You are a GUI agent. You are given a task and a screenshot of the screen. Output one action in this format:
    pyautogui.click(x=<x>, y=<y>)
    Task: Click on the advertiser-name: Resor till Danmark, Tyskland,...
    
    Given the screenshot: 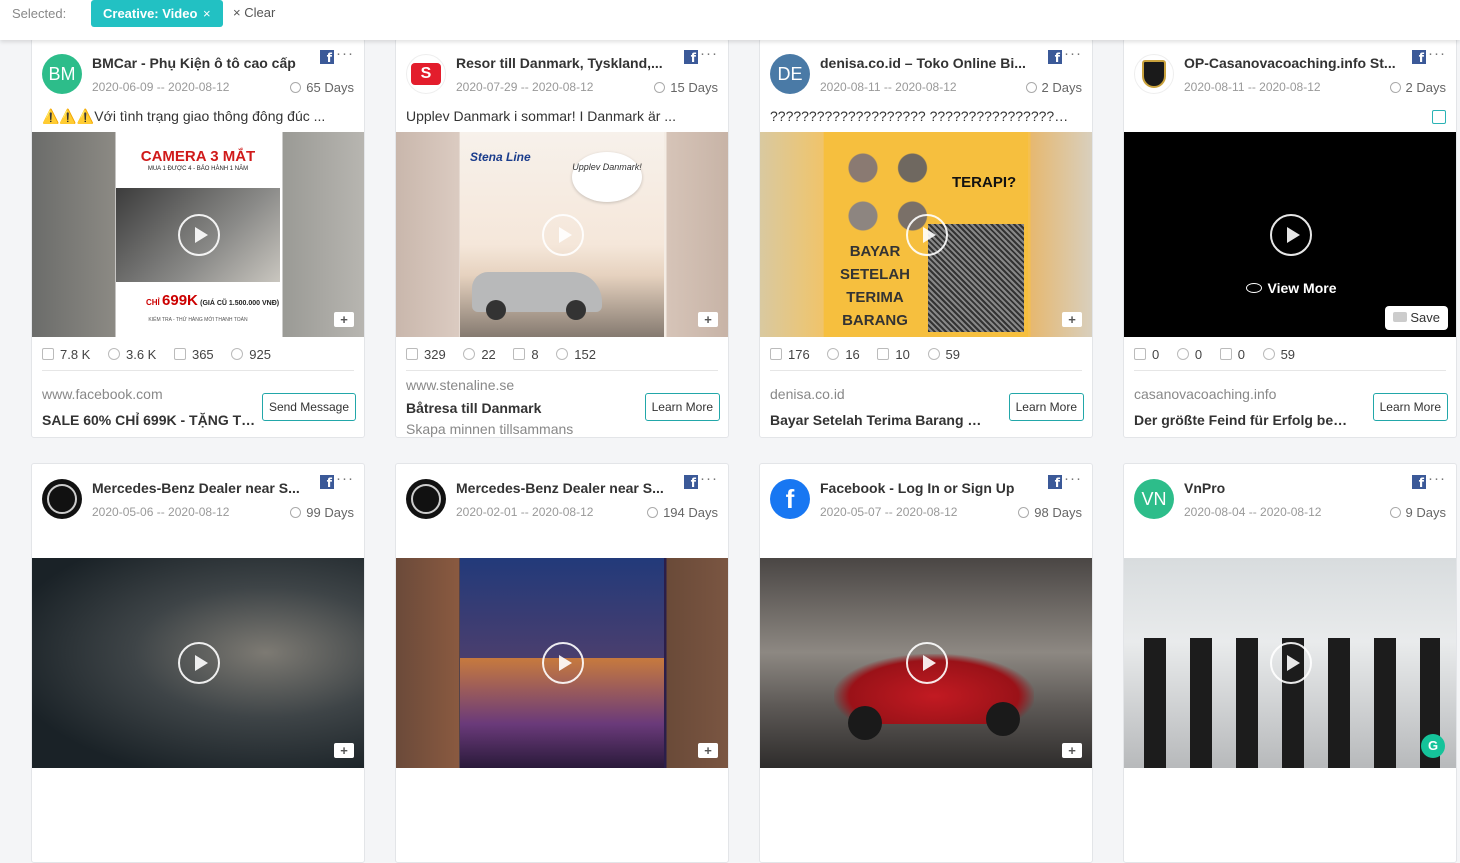 What is the action you would take?
    pyautogui.click(x=566, y=63)
    